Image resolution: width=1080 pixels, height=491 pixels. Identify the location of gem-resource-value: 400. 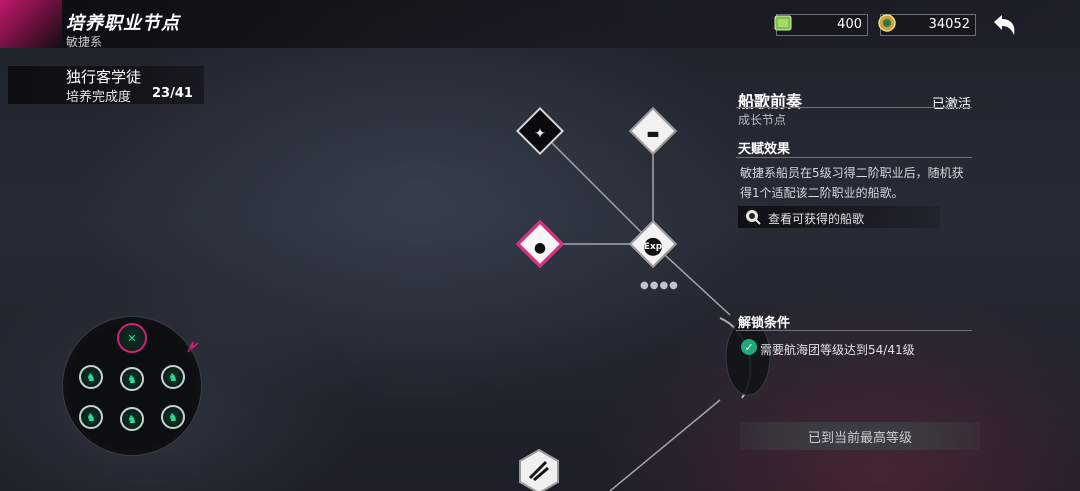
(849, 24).